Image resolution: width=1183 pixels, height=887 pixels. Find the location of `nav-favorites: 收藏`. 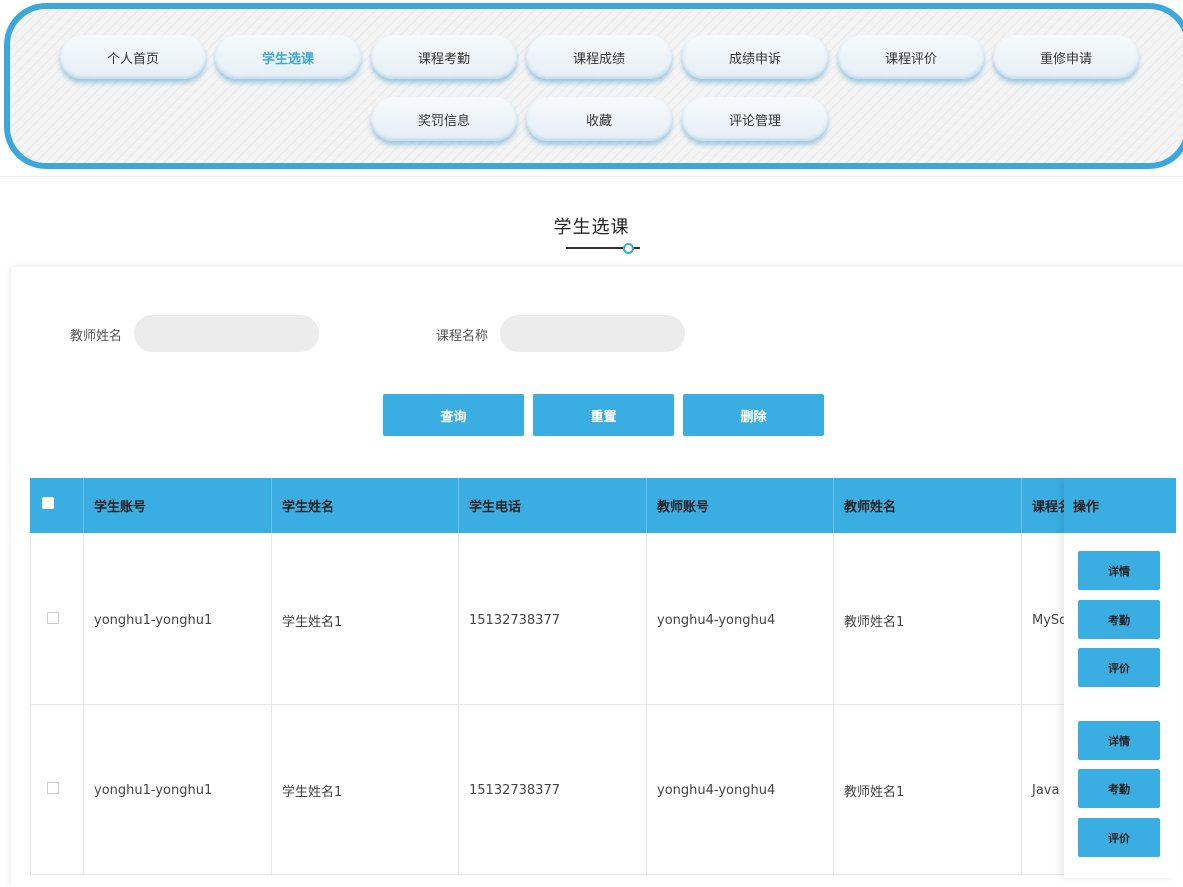

nav-favorites: 收藏 is located at coordinates (599, 119).